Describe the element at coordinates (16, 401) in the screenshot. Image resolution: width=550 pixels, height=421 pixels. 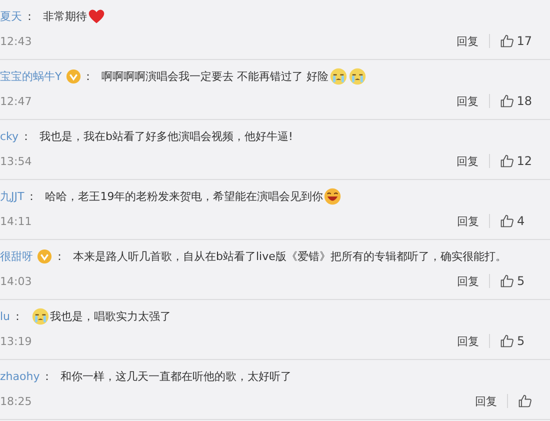
I see `comment-time: 18:25` at that location.